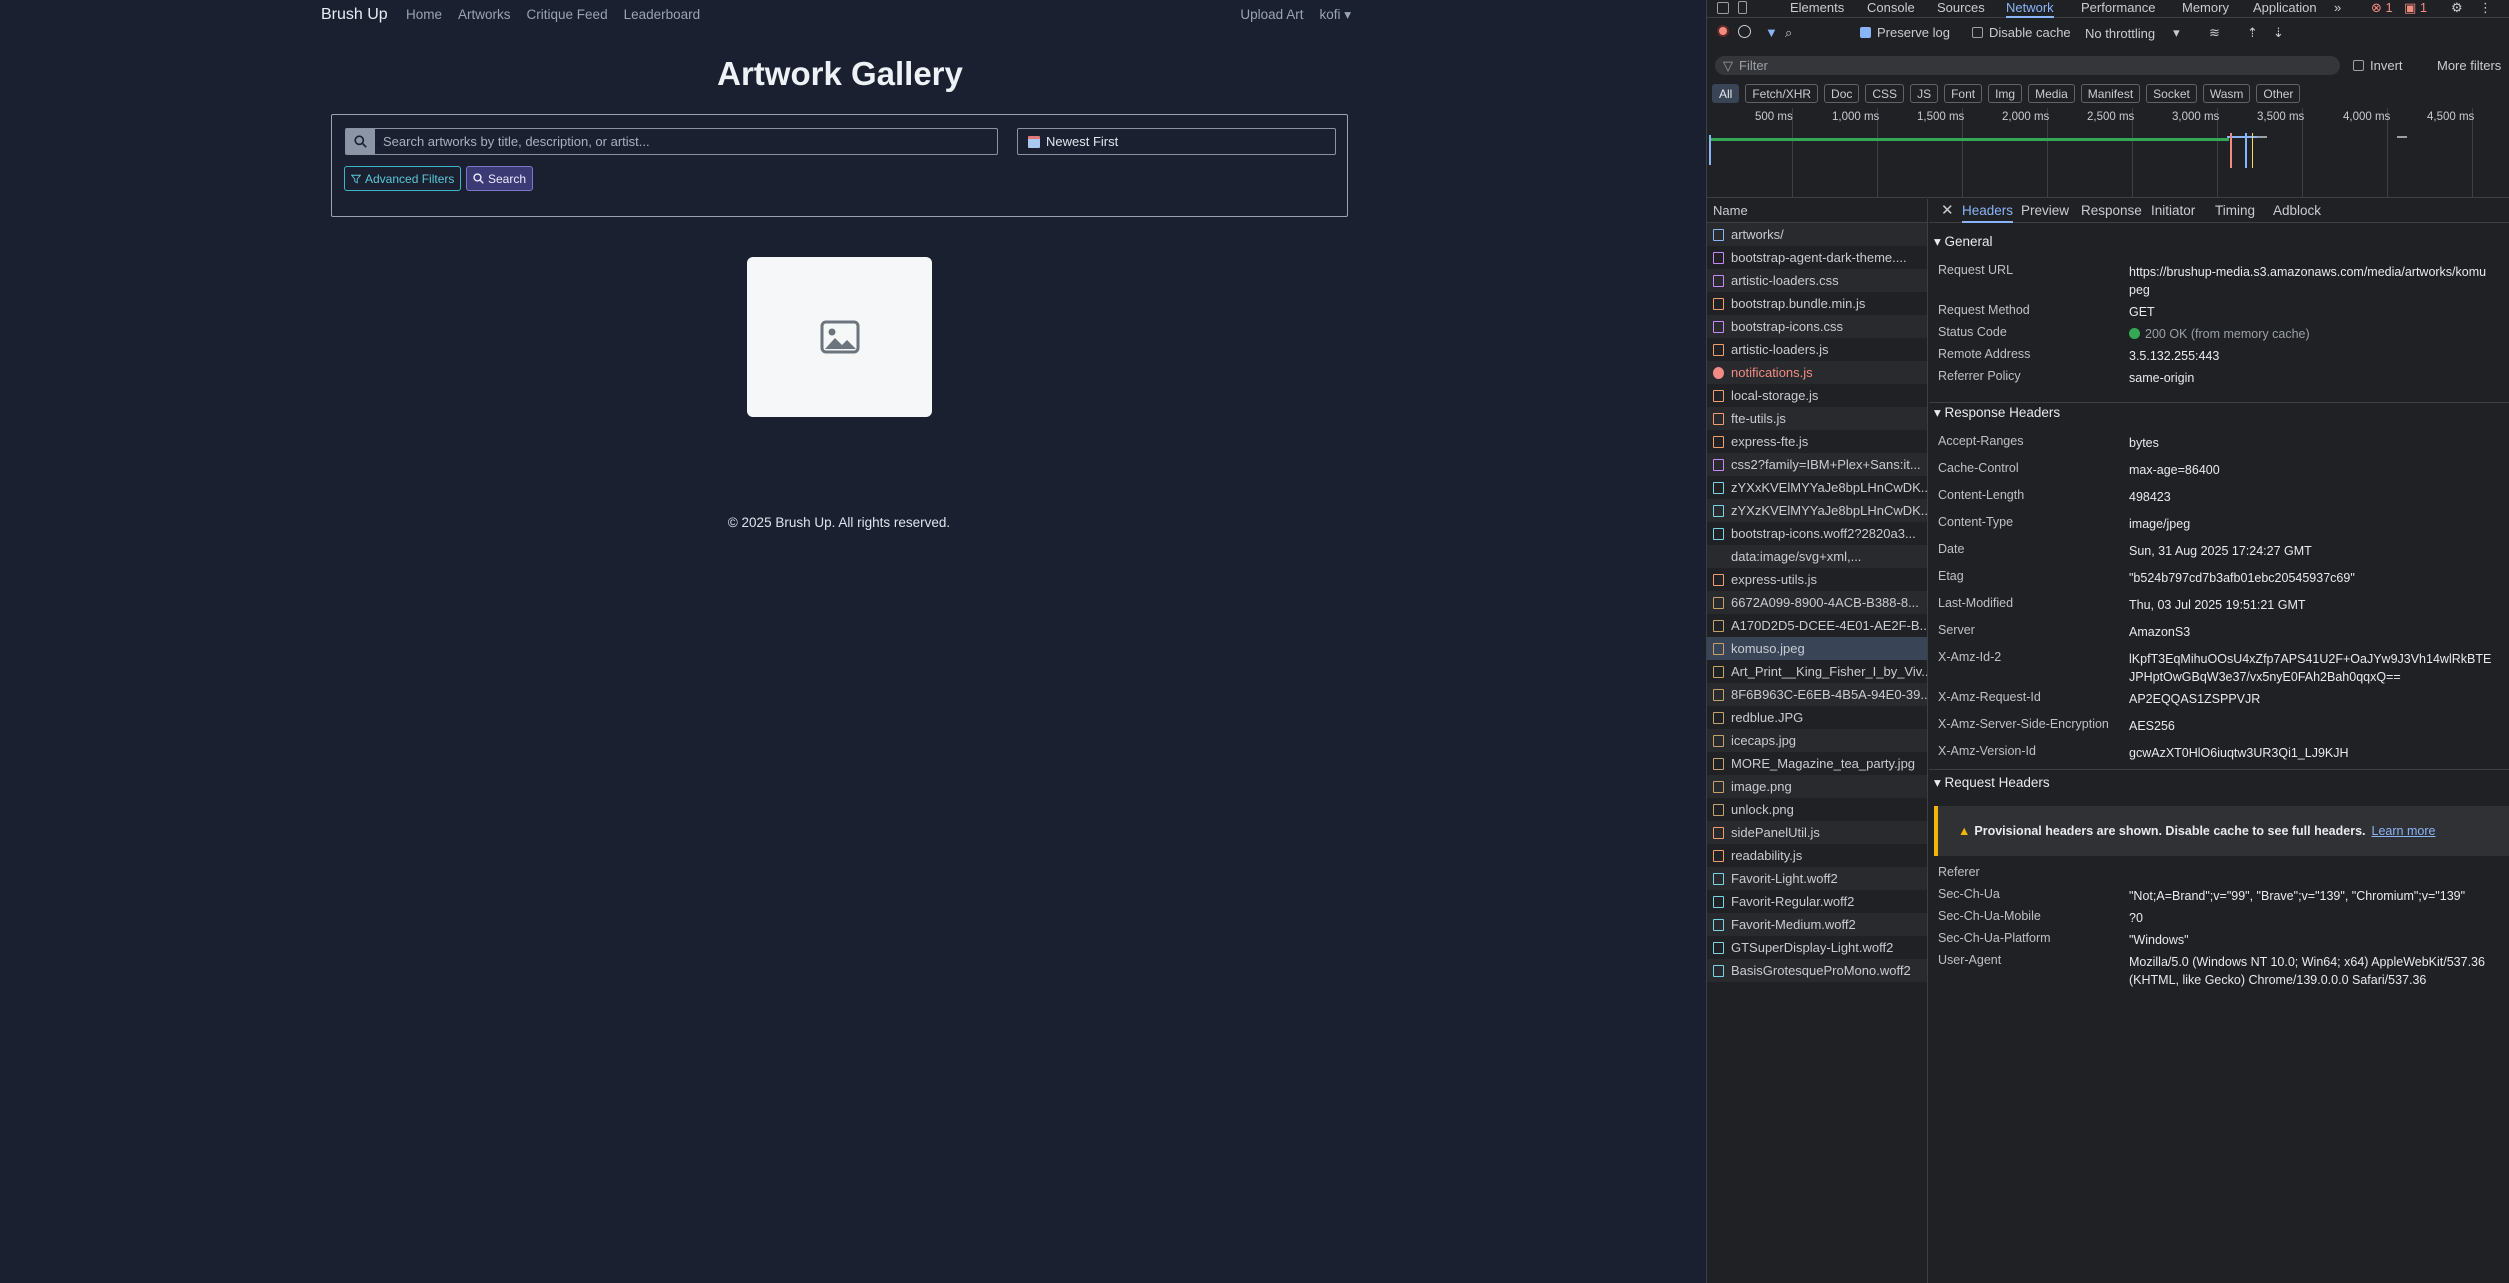 This screenshot has height=1283, width=2509. What do you see at coordinates (2226, 93) in the screenshot?
I see `type-wasm: Wasm` at bounding box center [2226, 93].